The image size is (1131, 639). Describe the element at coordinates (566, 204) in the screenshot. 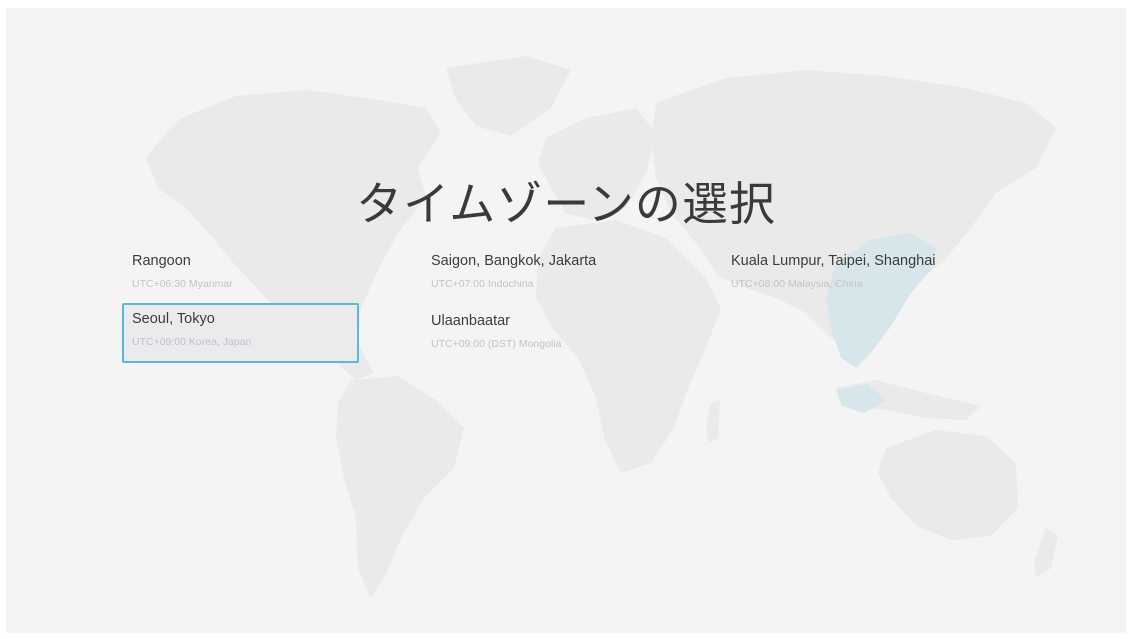

I see `page-title: タイムゾーンの選択` at that location.